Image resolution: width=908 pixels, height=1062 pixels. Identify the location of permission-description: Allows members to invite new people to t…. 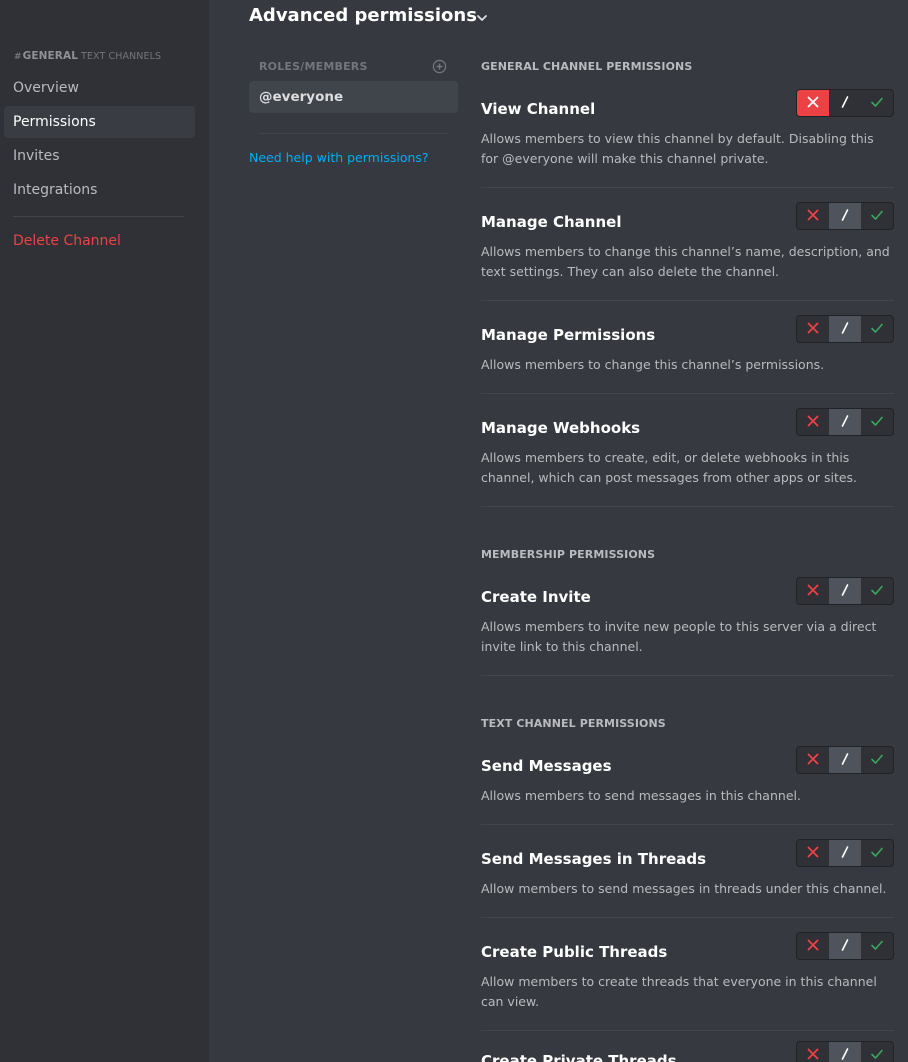
(679, 636).